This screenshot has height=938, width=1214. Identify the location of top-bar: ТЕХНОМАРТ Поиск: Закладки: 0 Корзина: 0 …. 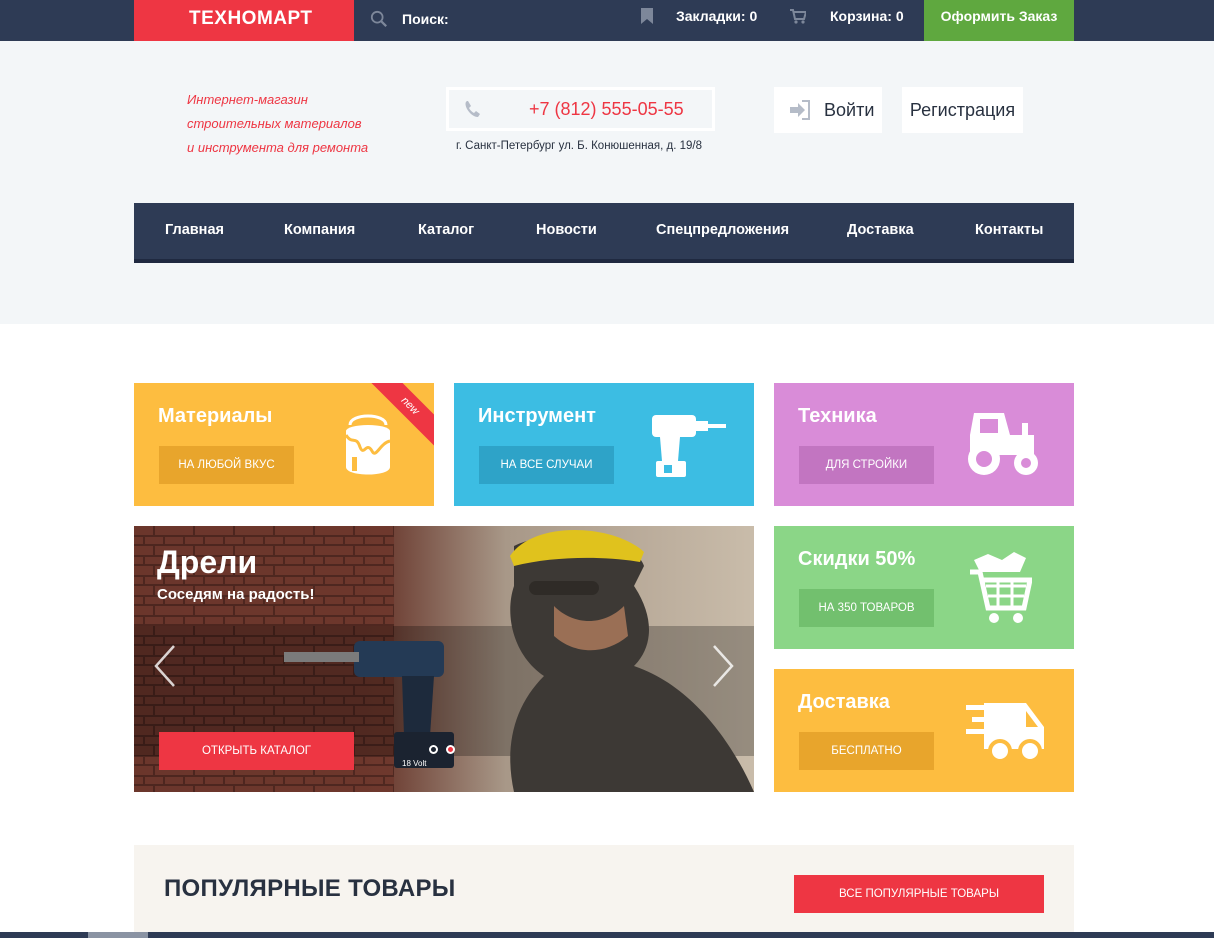
(607, 23).